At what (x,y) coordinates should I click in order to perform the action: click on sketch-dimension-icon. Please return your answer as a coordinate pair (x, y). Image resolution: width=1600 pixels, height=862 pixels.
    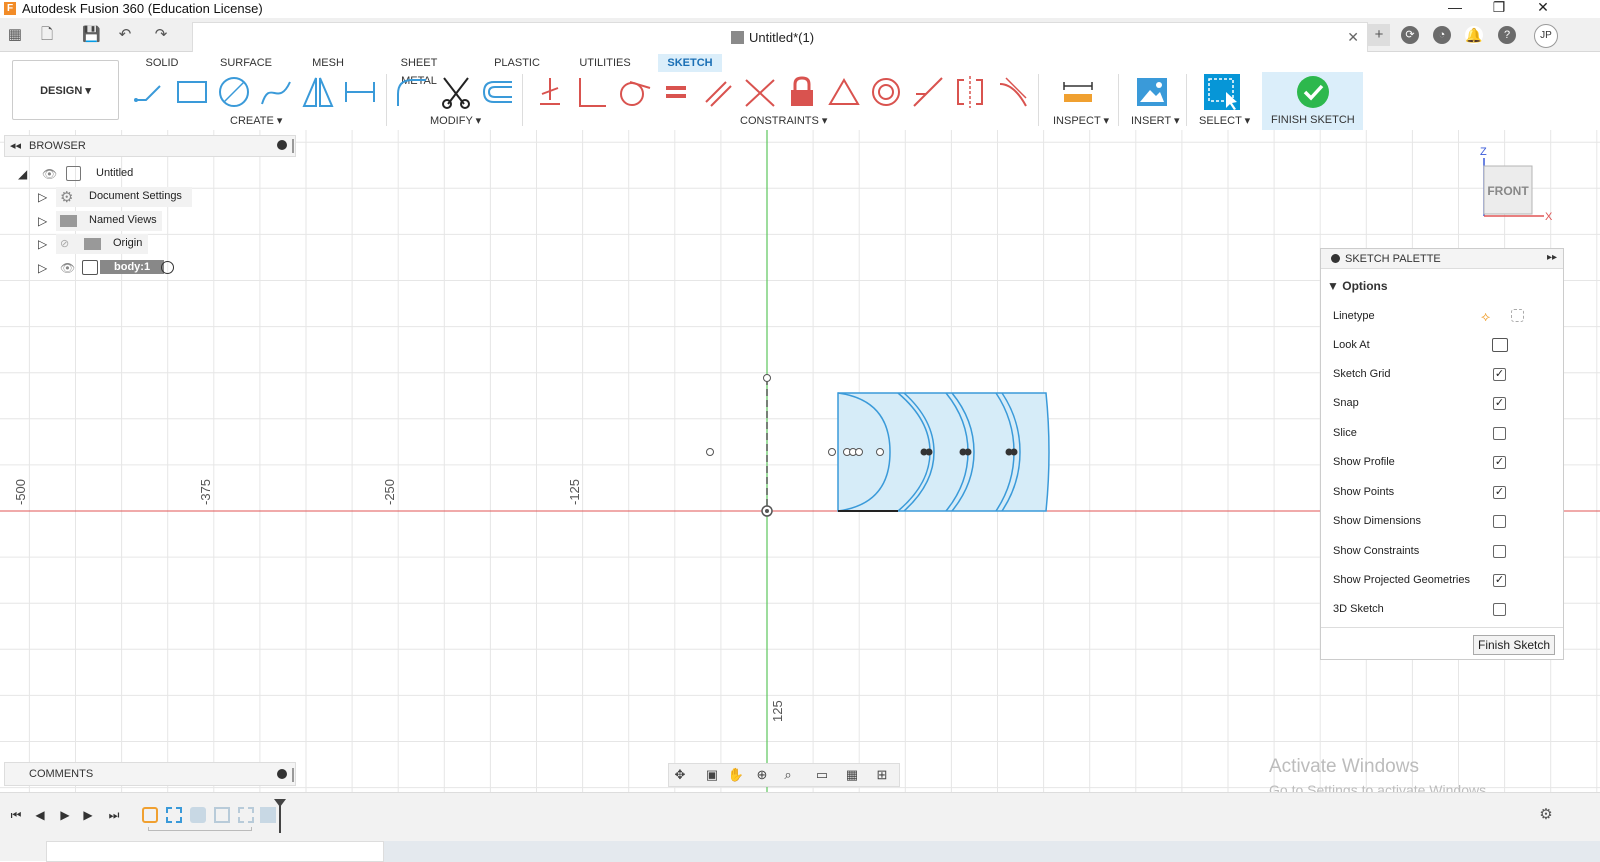
    Looking at the image, I should click on (360, 92).